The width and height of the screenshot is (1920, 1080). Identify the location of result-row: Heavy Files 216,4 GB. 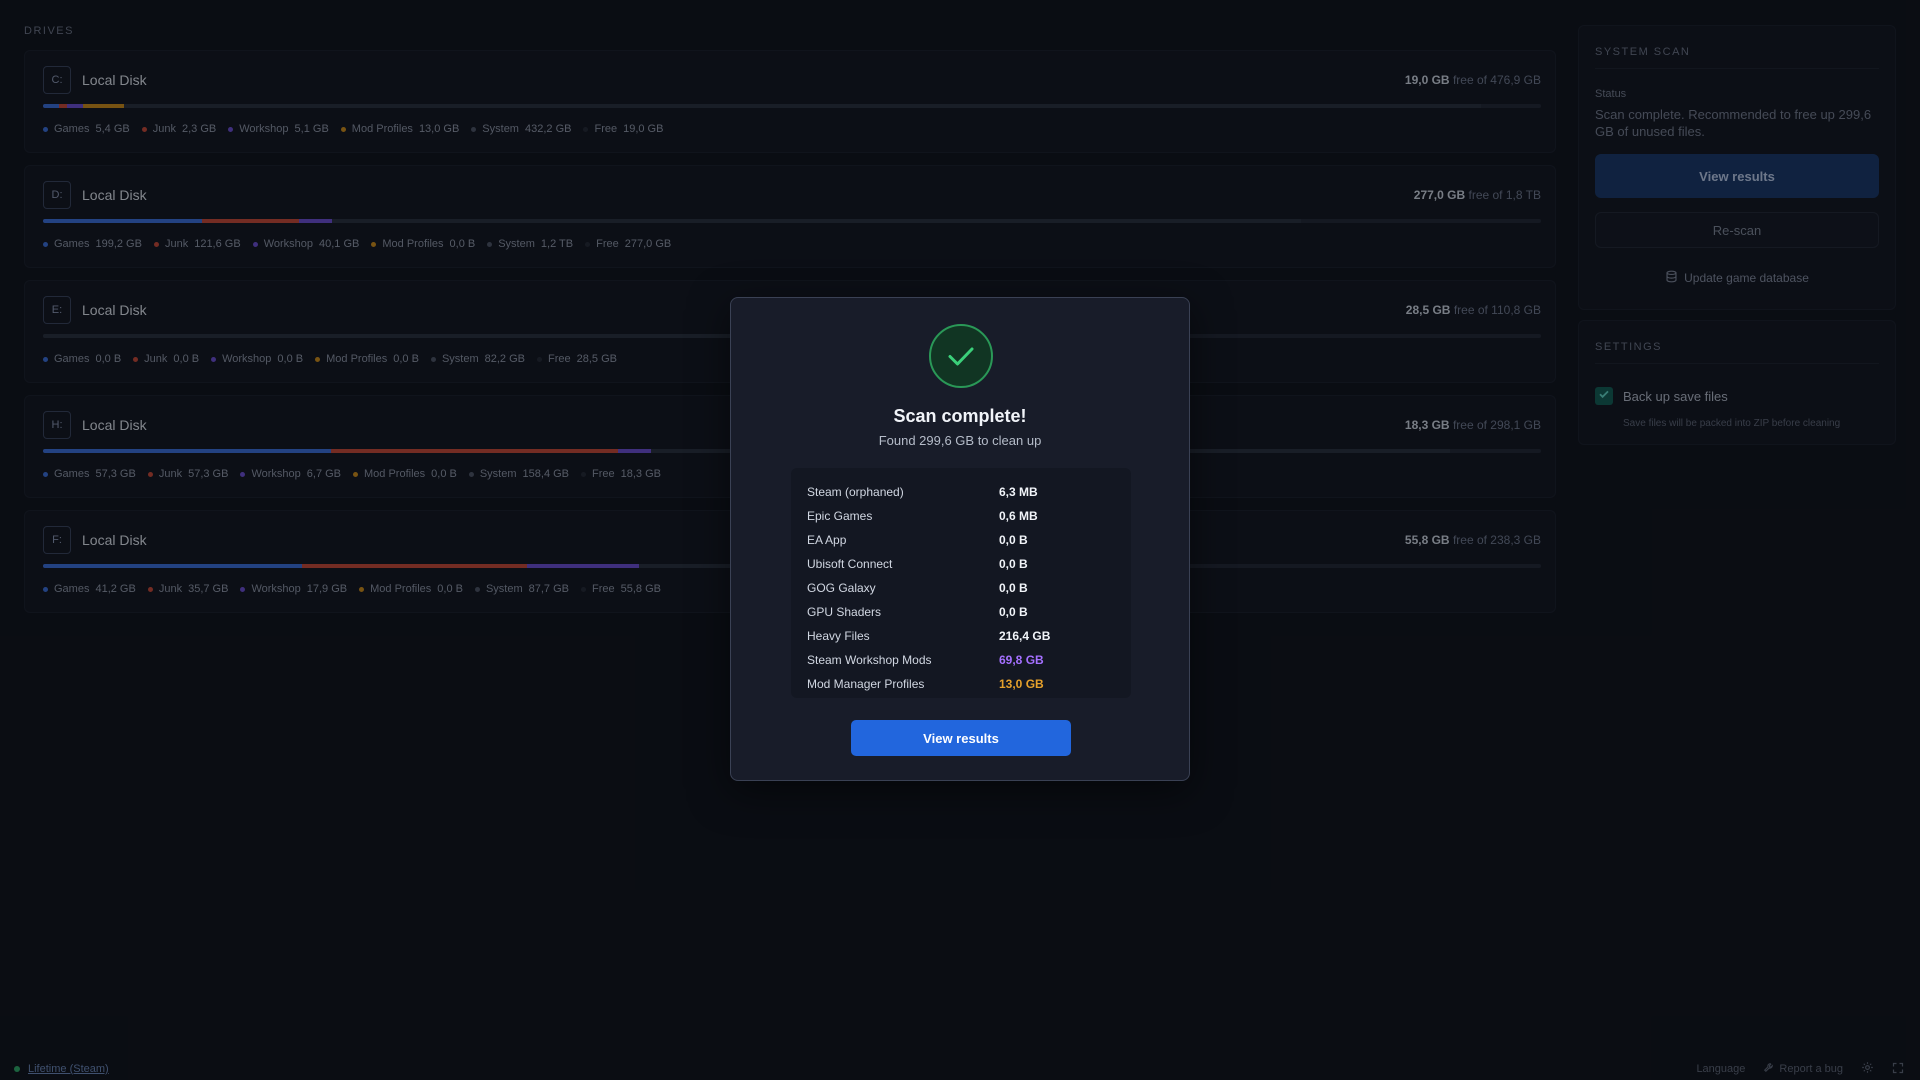
(961, 636).